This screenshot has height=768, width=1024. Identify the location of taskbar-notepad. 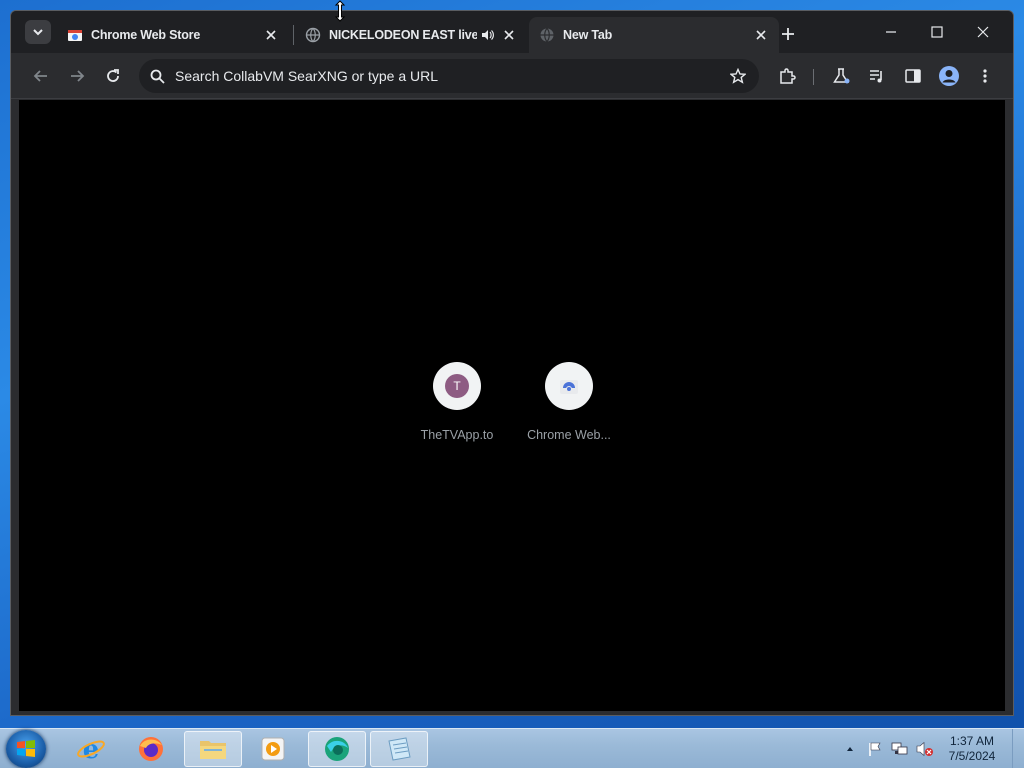
(399, 749).